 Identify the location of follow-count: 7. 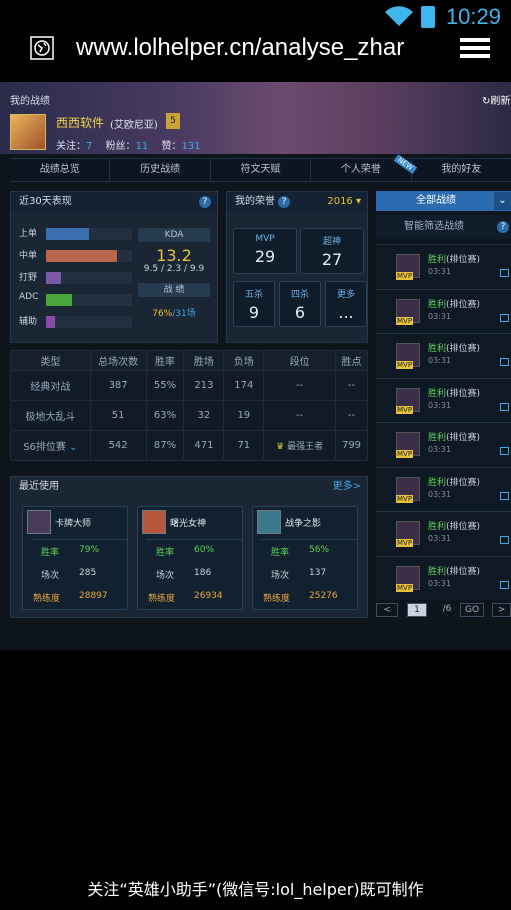
(89, 146).